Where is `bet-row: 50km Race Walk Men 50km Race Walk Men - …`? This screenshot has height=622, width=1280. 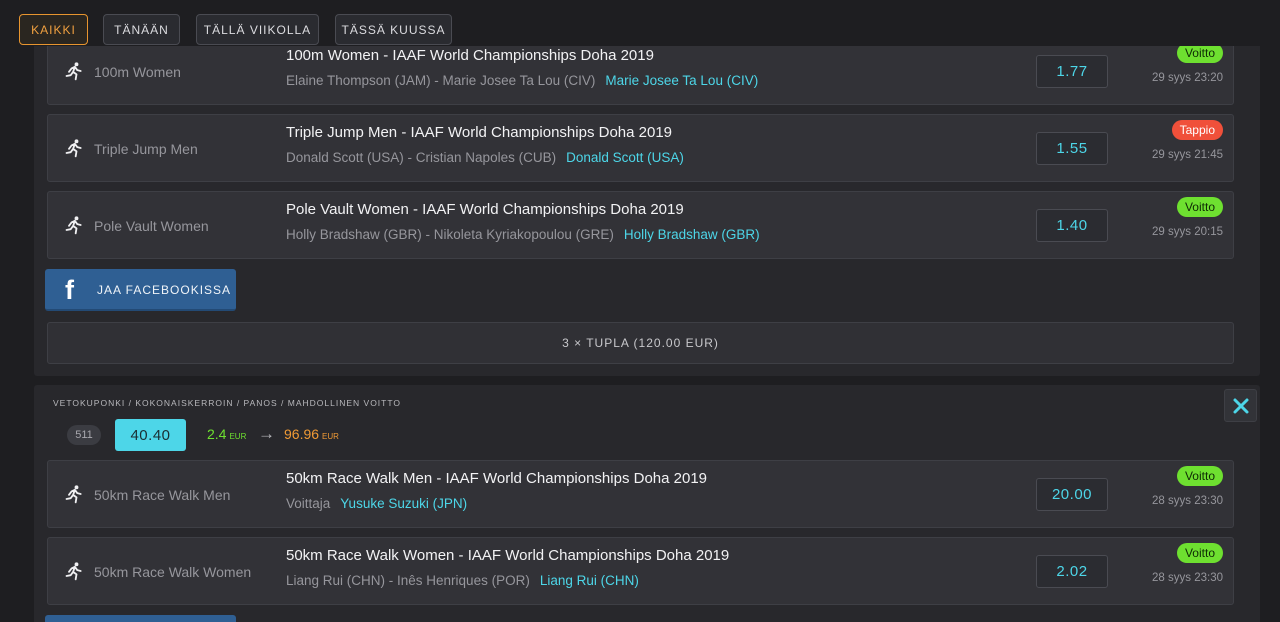
bet-row: 50km Race Walk Men 50km Race Walk Men - … is located at coordinates (640, 494).